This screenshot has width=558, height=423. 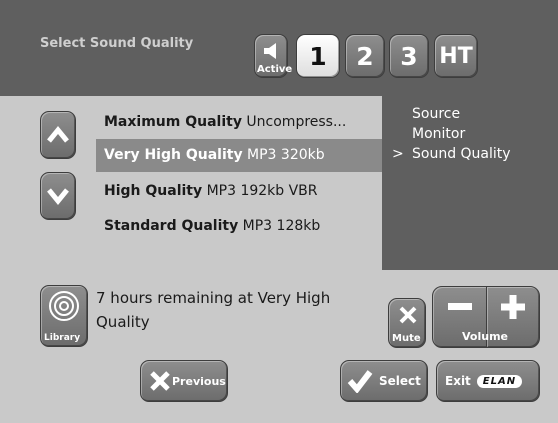 I want to click on menu-item-sound-quality: > Sound Quality, so click(x=472, y=154).